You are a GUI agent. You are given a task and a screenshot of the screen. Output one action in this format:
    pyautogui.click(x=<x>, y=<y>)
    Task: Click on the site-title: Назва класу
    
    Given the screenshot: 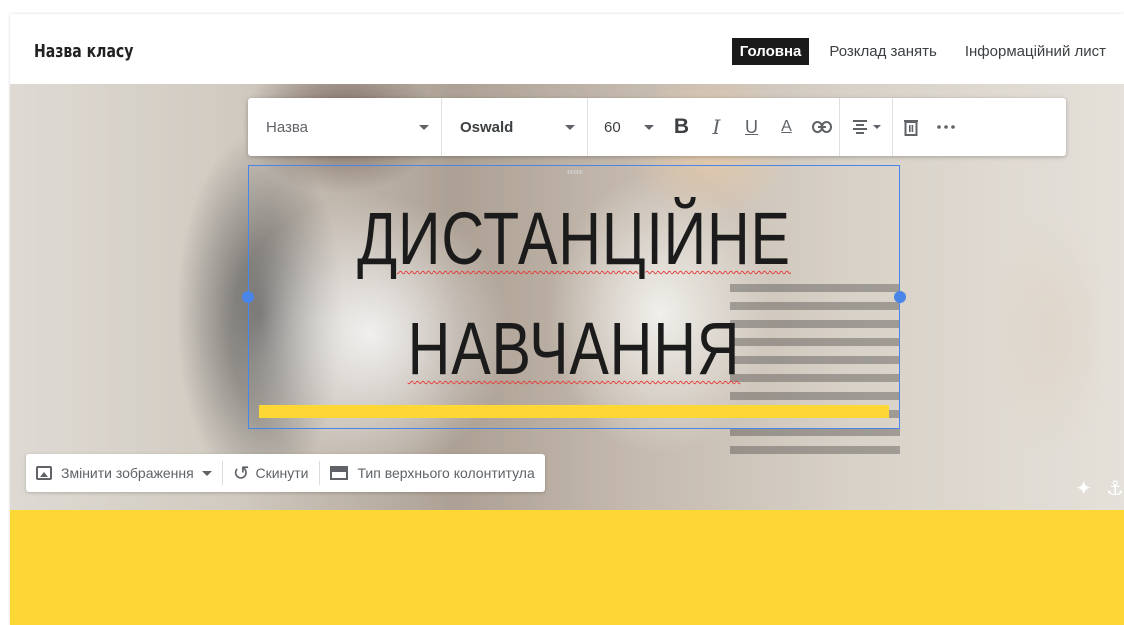 What is the action you would take?
    pyautogui.click(x=83, y=51)
    